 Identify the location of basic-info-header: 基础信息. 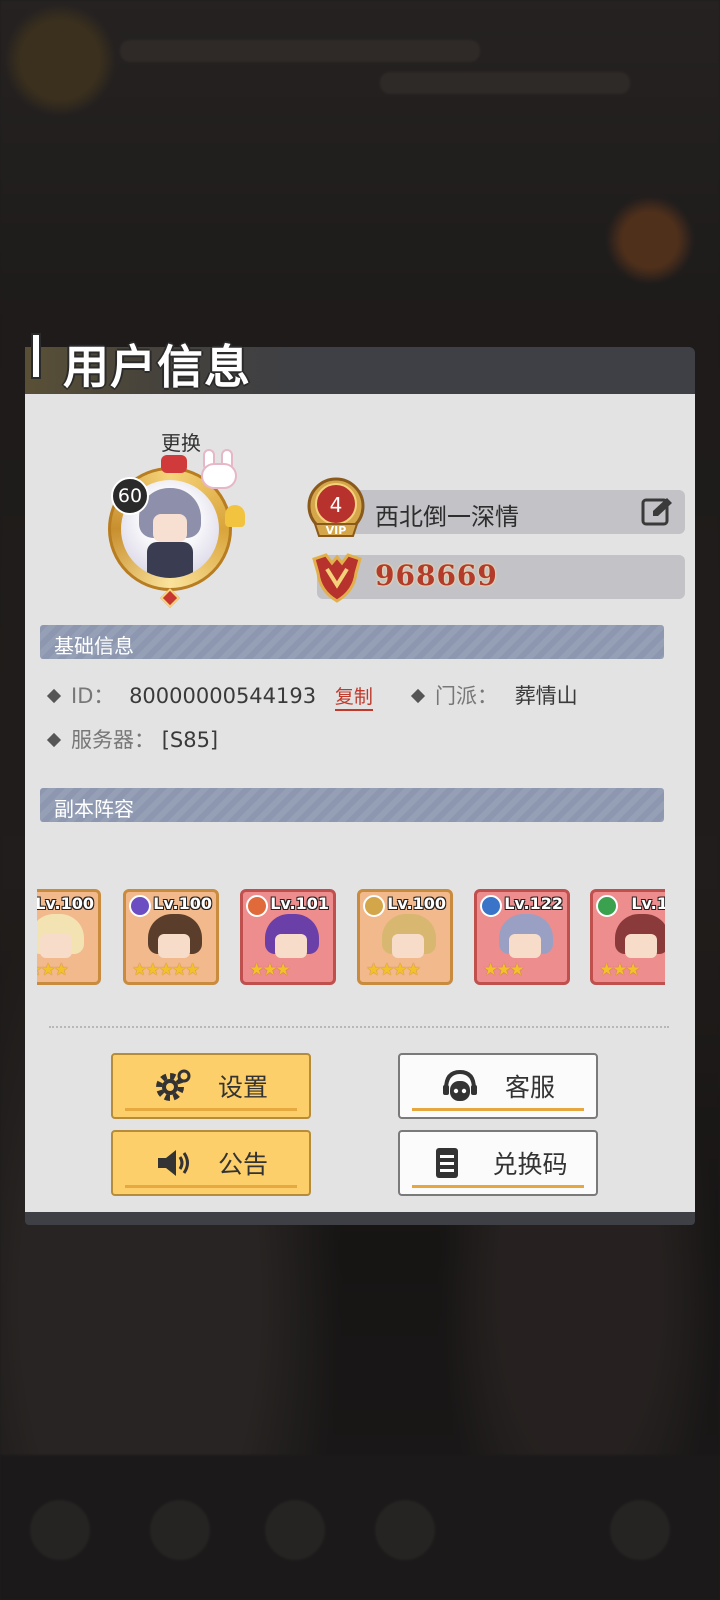
(352, 642).